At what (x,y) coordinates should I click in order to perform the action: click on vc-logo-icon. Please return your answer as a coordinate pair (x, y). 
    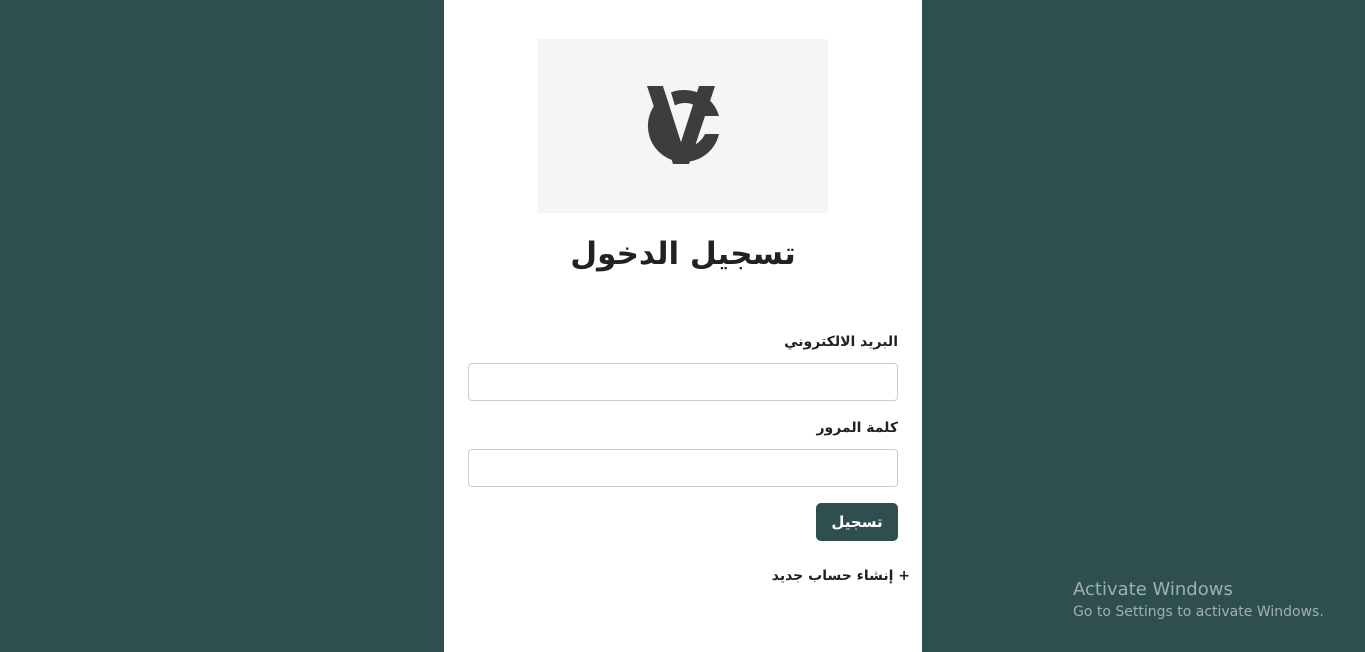
    Looking at the image, I should click on (683, 125).